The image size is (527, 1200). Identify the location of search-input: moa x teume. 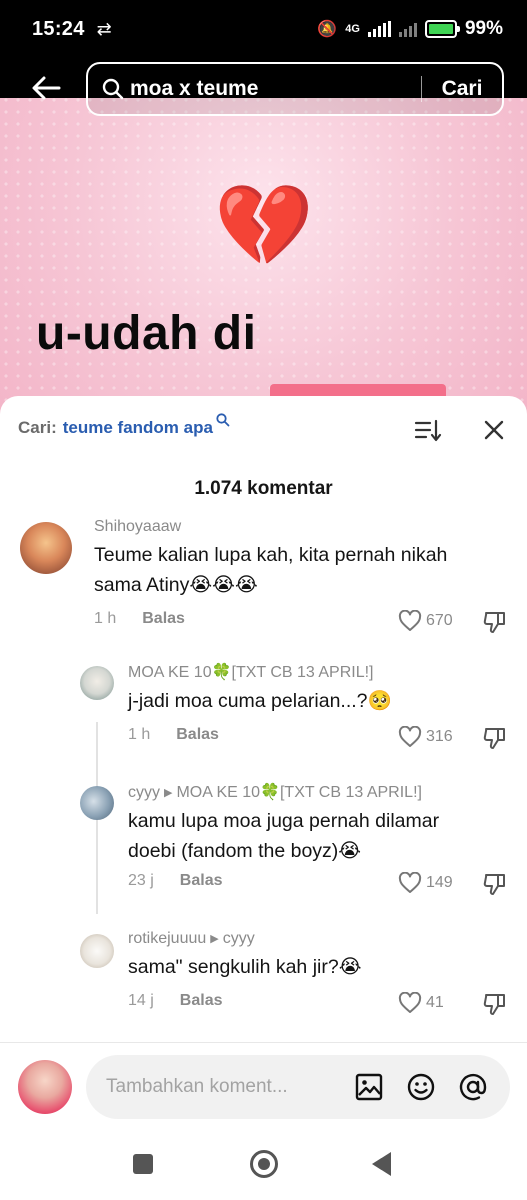
(275, 89).